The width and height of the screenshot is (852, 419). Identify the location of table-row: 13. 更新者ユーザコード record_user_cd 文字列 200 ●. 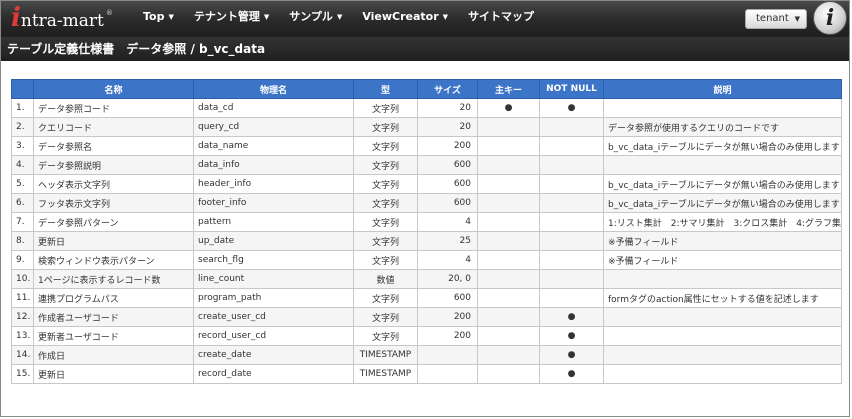
(426, 336).